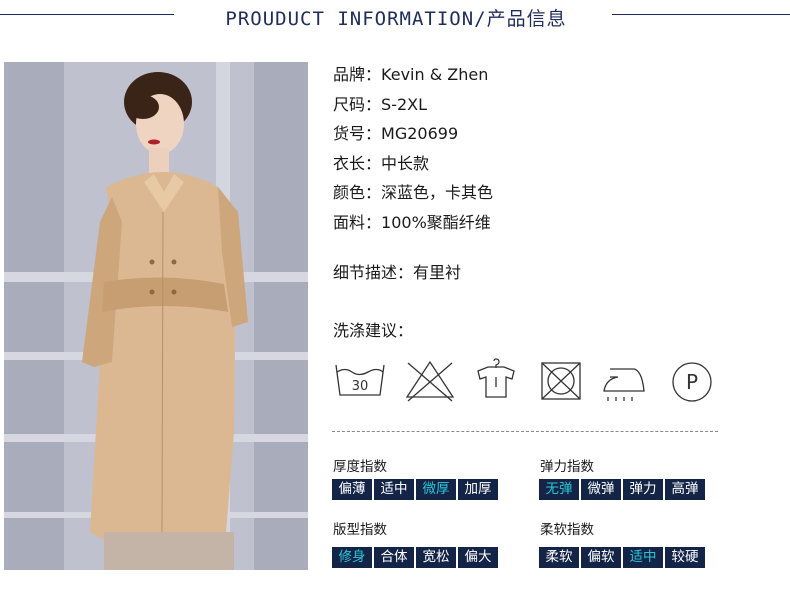 The height and width of the screenshot is (600, 790). Describe the element at coordinates (435, 74) in the screenshot. I see `spec-value: Kevin & Zhen` at that location.